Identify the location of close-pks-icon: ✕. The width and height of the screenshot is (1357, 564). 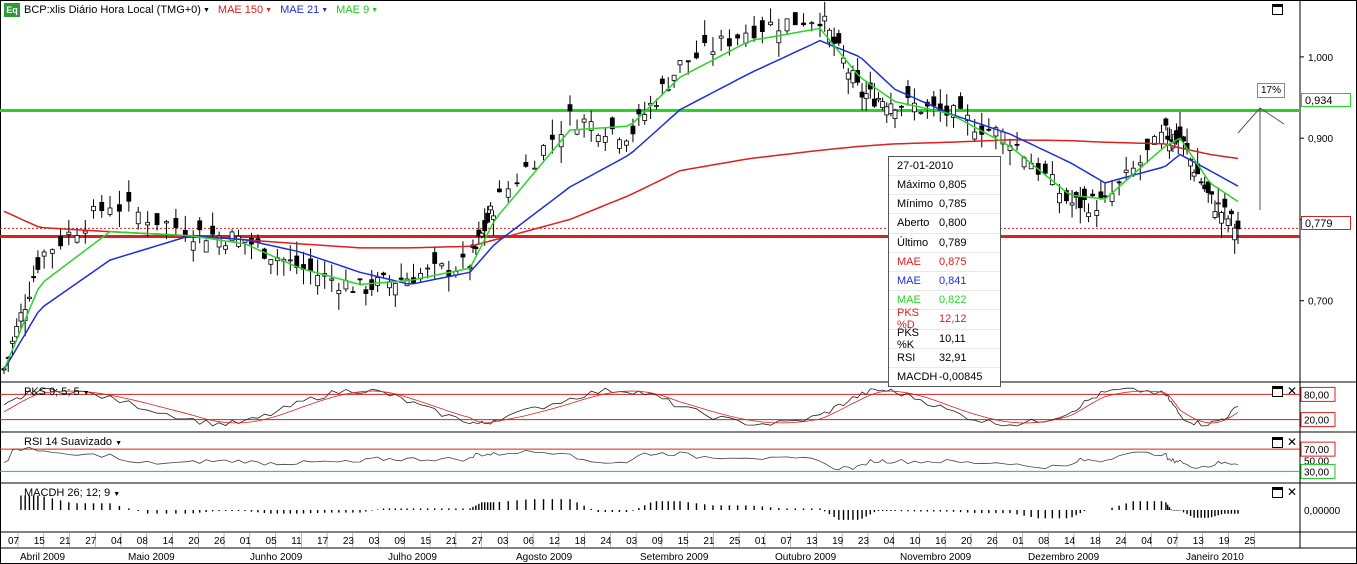
(1292, 391).